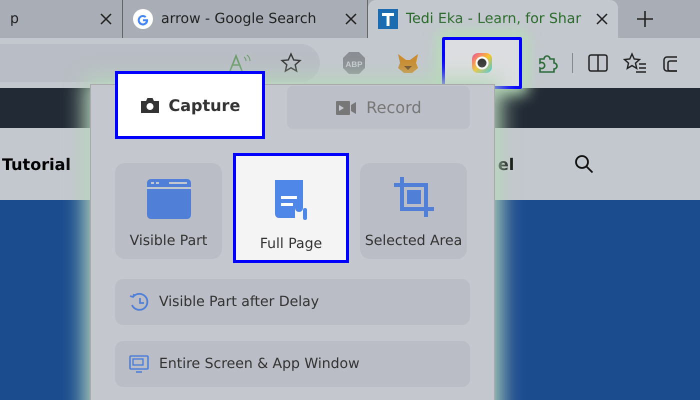  I want to click on menu-link: el, so click(506, 164).